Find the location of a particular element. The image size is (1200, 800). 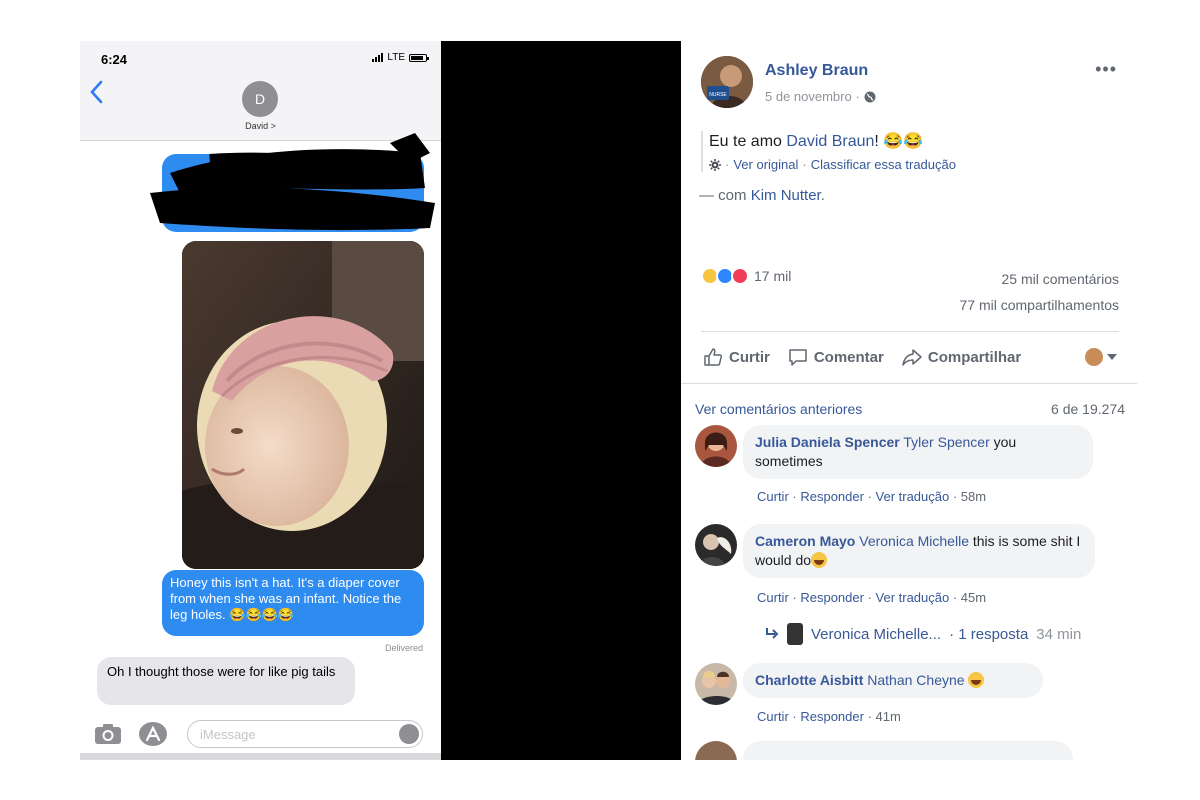

speech-bubble-icon is located at coordinates (798, 357).